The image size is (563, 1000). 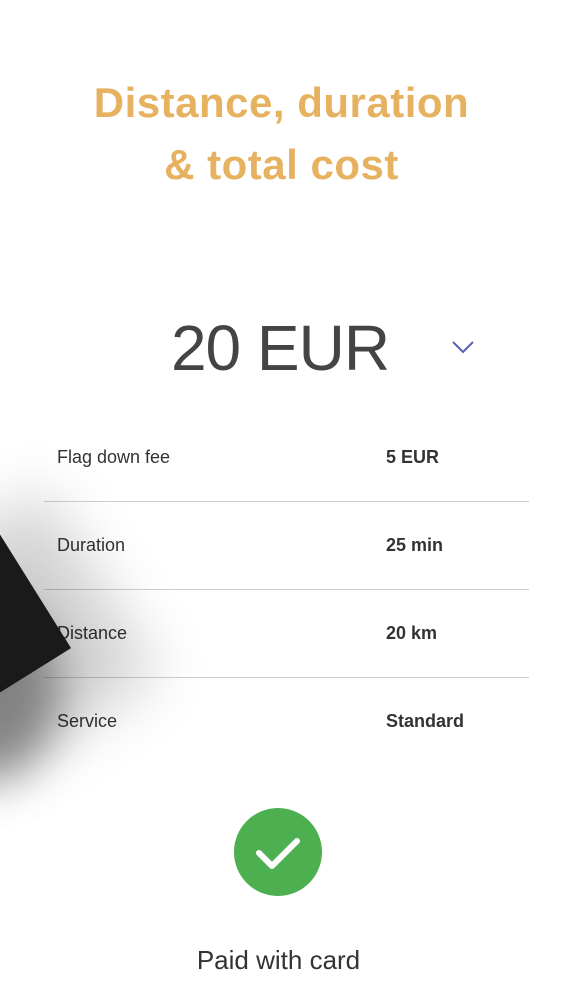 What do you see at coordinates (281, 134) in the screenshot?
I see `page-title: Distance, duration & total cost` at bounding box center [281, 134].